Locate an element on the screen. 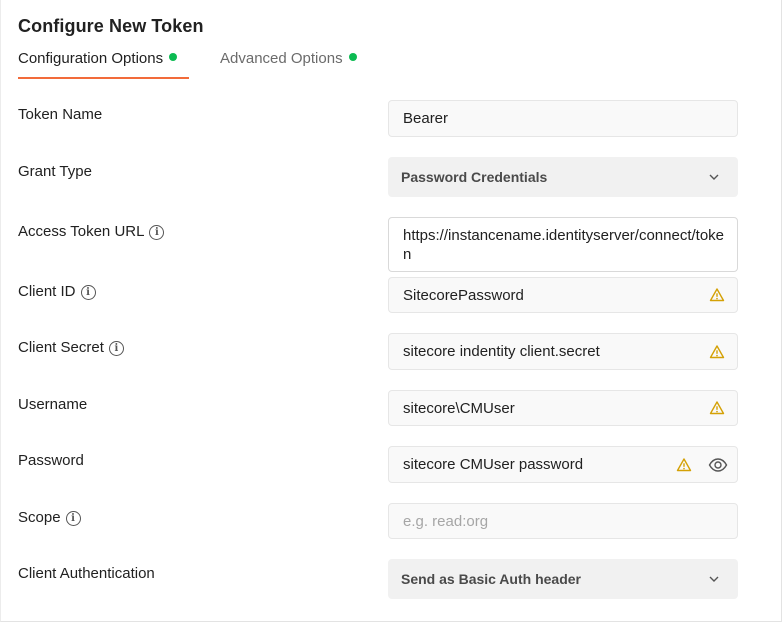 The image size is (784, 625). client-secret-value: sitecore indentity client.secret is located at coordinates (501, 351).